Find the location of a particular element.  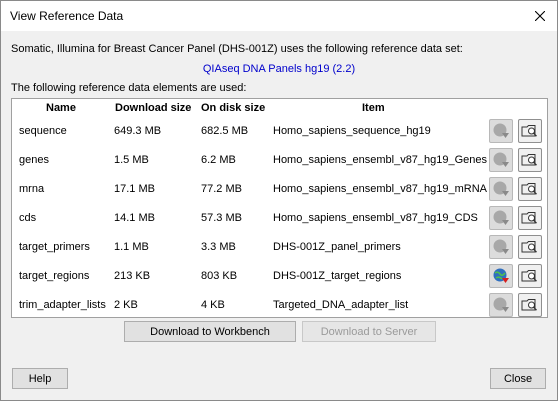

row-name: sequence is located at coordinates (43, 131).